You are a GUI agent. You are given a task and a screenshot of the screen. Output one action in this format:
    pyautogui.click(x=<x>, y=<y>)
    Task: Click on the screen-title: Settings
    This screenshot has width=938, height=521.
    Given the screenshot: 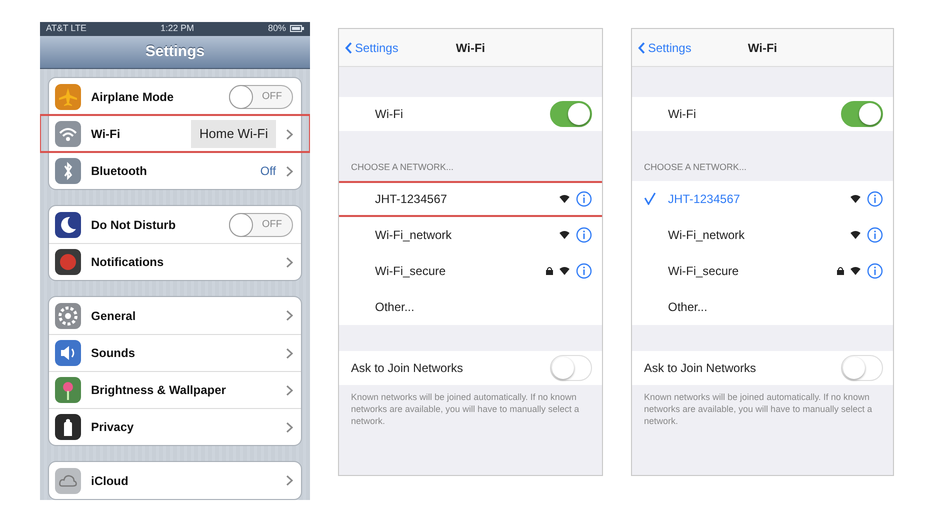 What is the action you would take?
    pyautogui.click(x=175, y=52)
    